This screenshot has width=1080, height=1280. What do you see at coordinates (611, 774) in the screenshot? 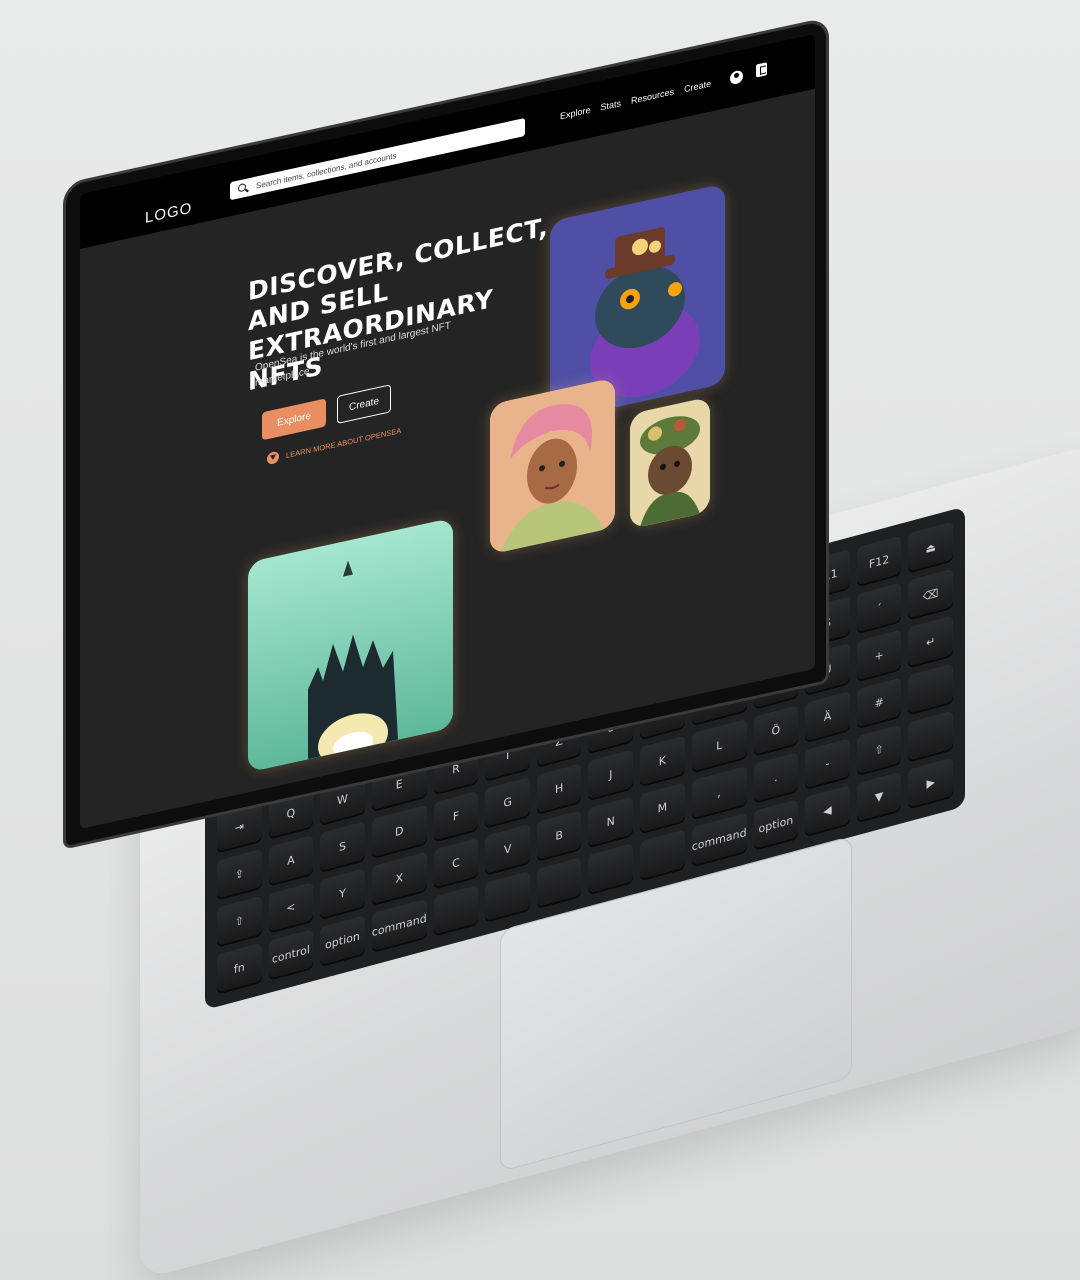
I see `keyboard-key: J` at bounding box center [611, 774].